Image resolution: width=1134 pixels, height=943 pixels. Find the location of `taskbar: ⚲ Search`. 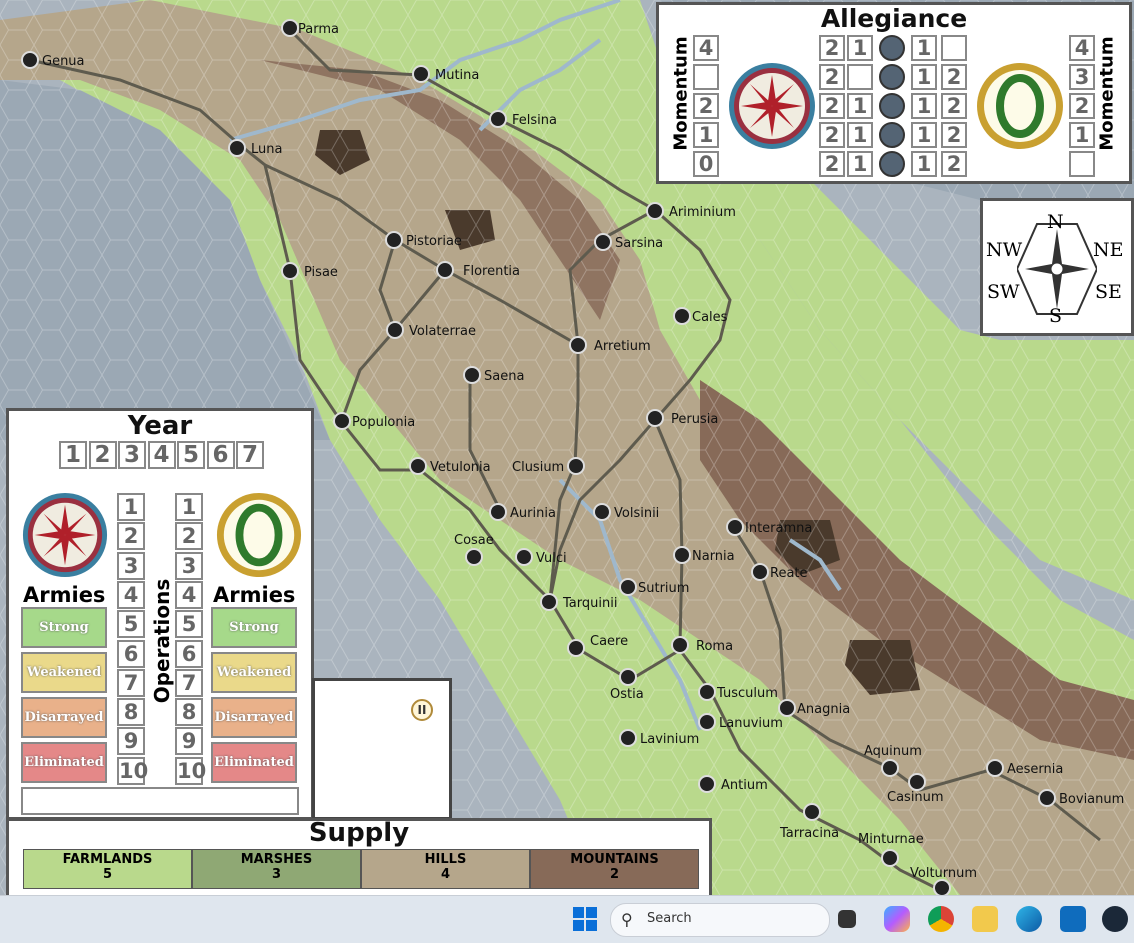

taskbar: ⚲ Search is located at coordinates (567, 919).